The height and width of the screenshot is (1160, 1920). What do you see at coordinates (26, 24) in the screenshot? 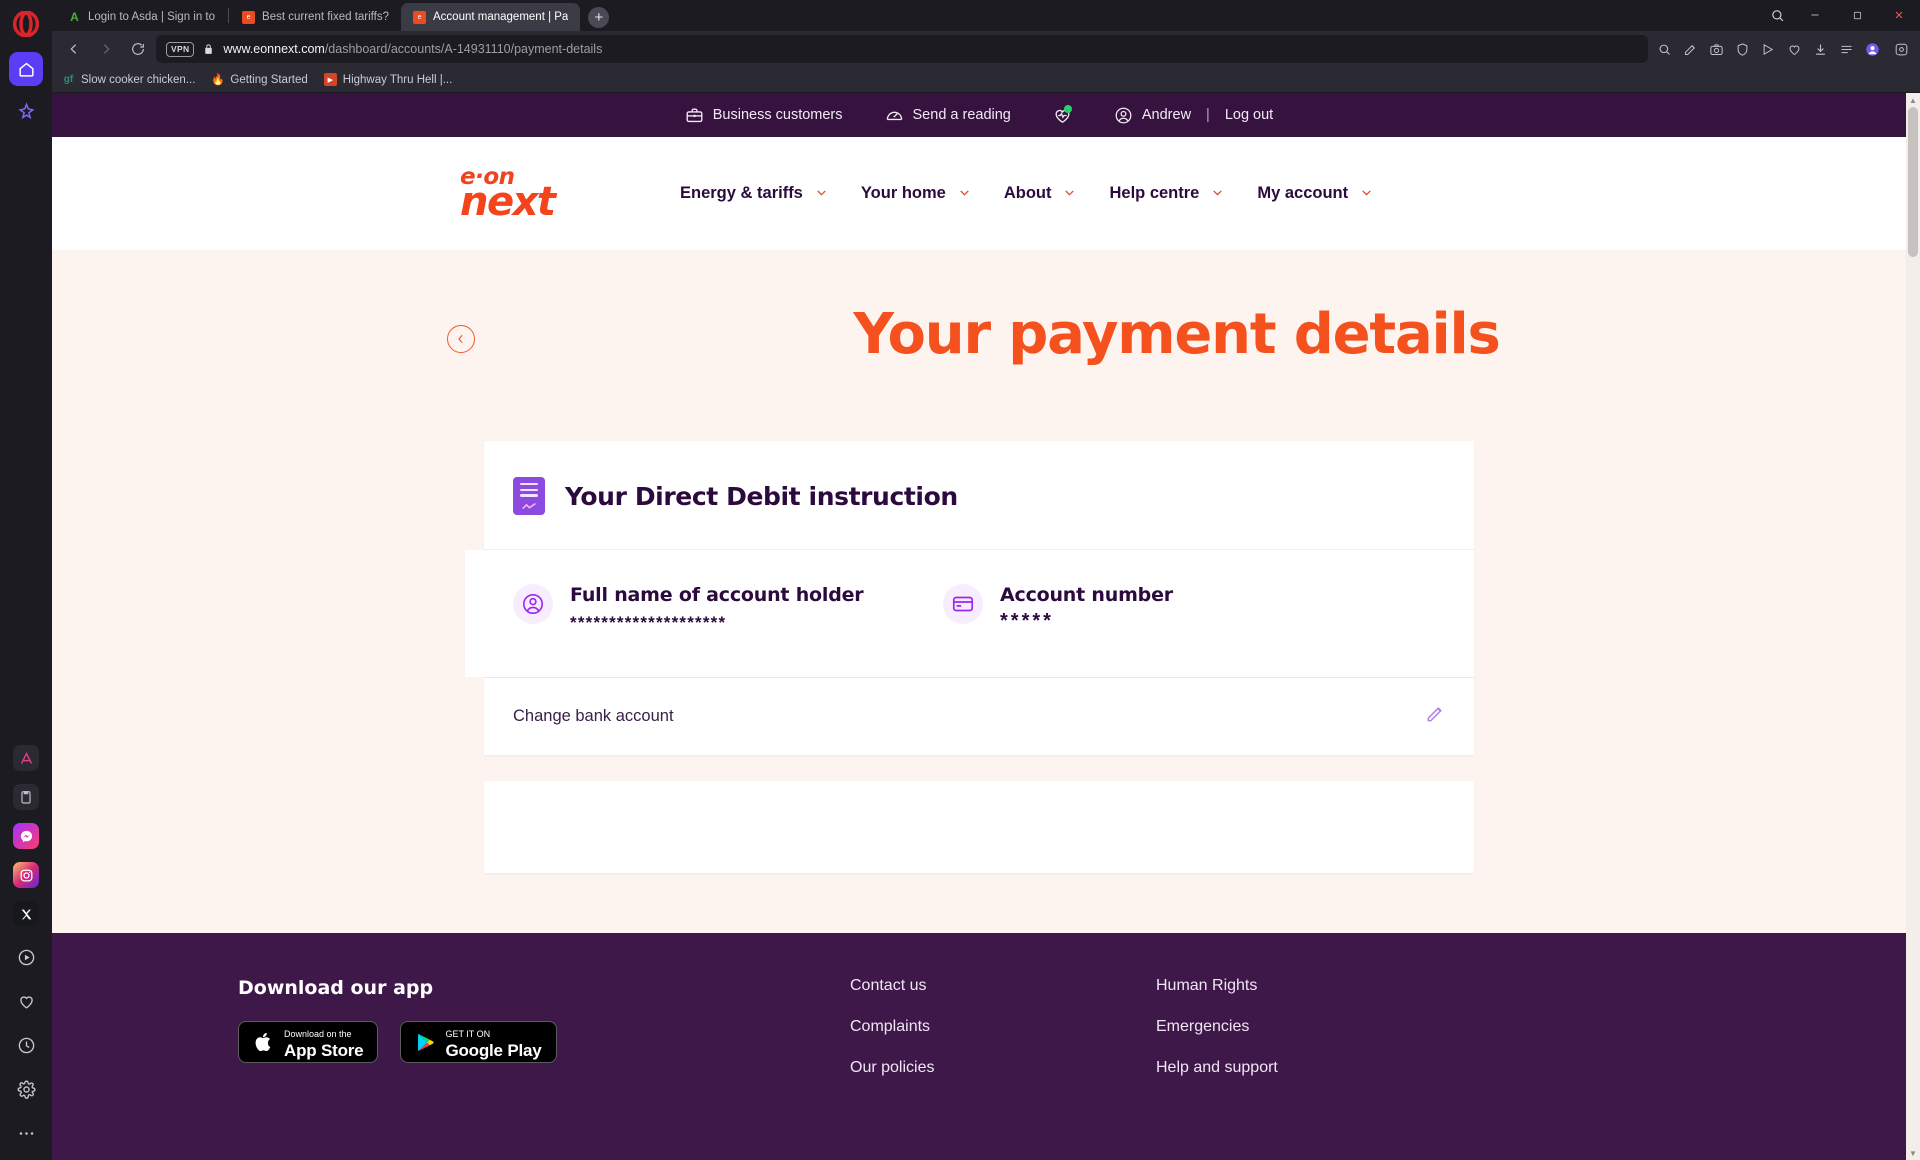
I see `opera-logo-icon` at bounding box center [26, 24].